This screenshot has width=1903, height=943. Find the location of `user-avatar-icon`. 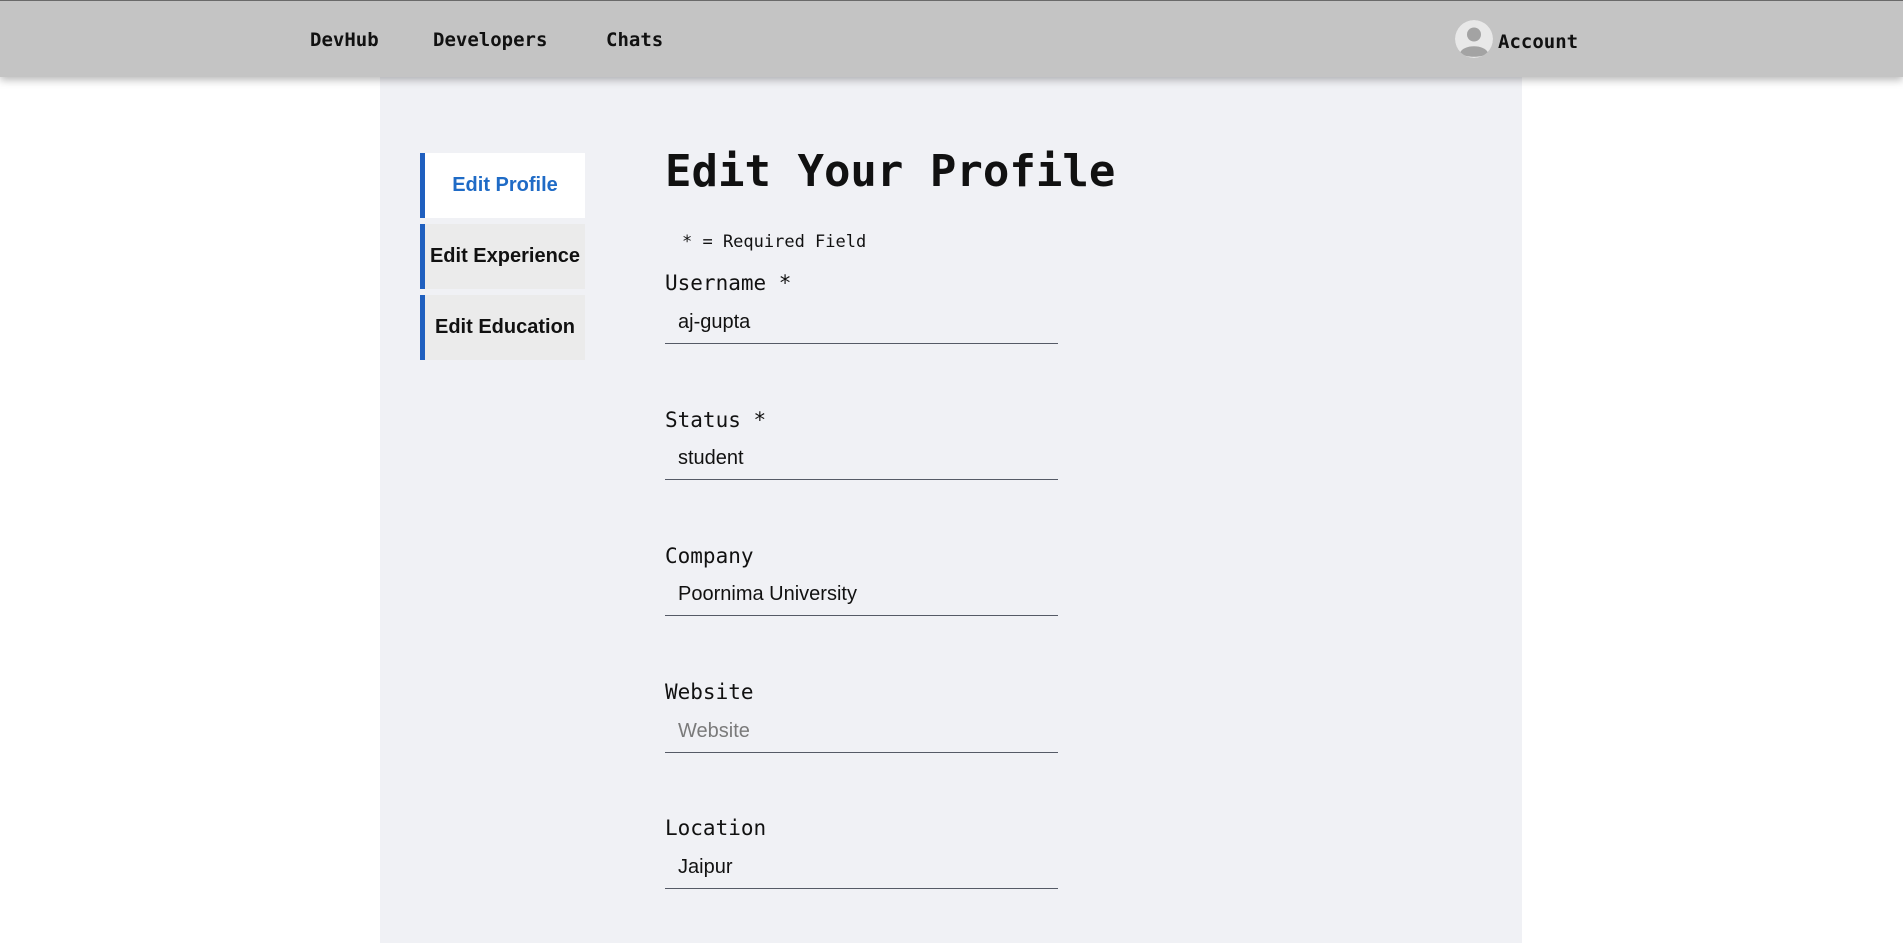

user-avatar-icon is located at coordinates (1474, 39).